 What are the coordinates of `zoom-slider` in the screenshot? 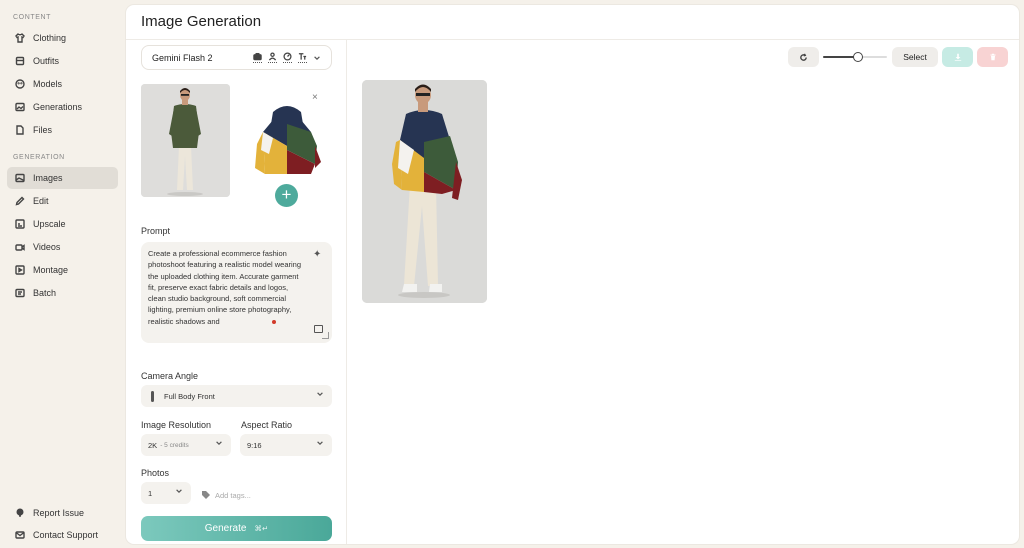 It's located at (855, 57).